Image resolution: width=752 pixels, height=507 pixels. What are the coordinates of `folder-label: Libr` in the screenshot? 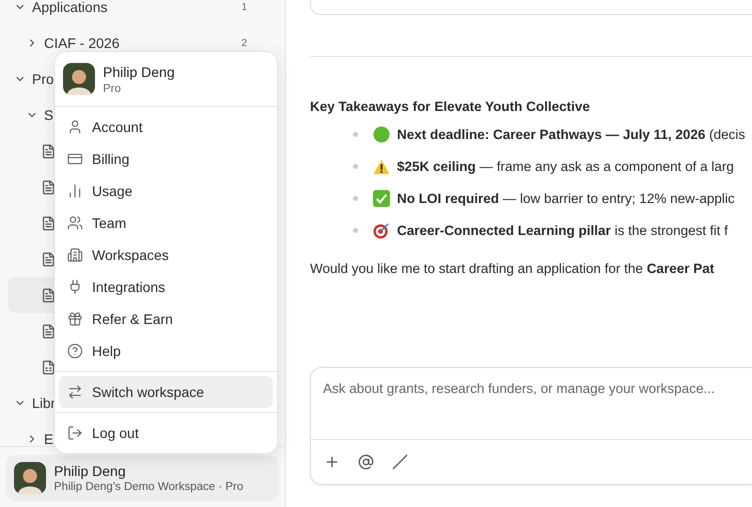 It's located at (44, 403).